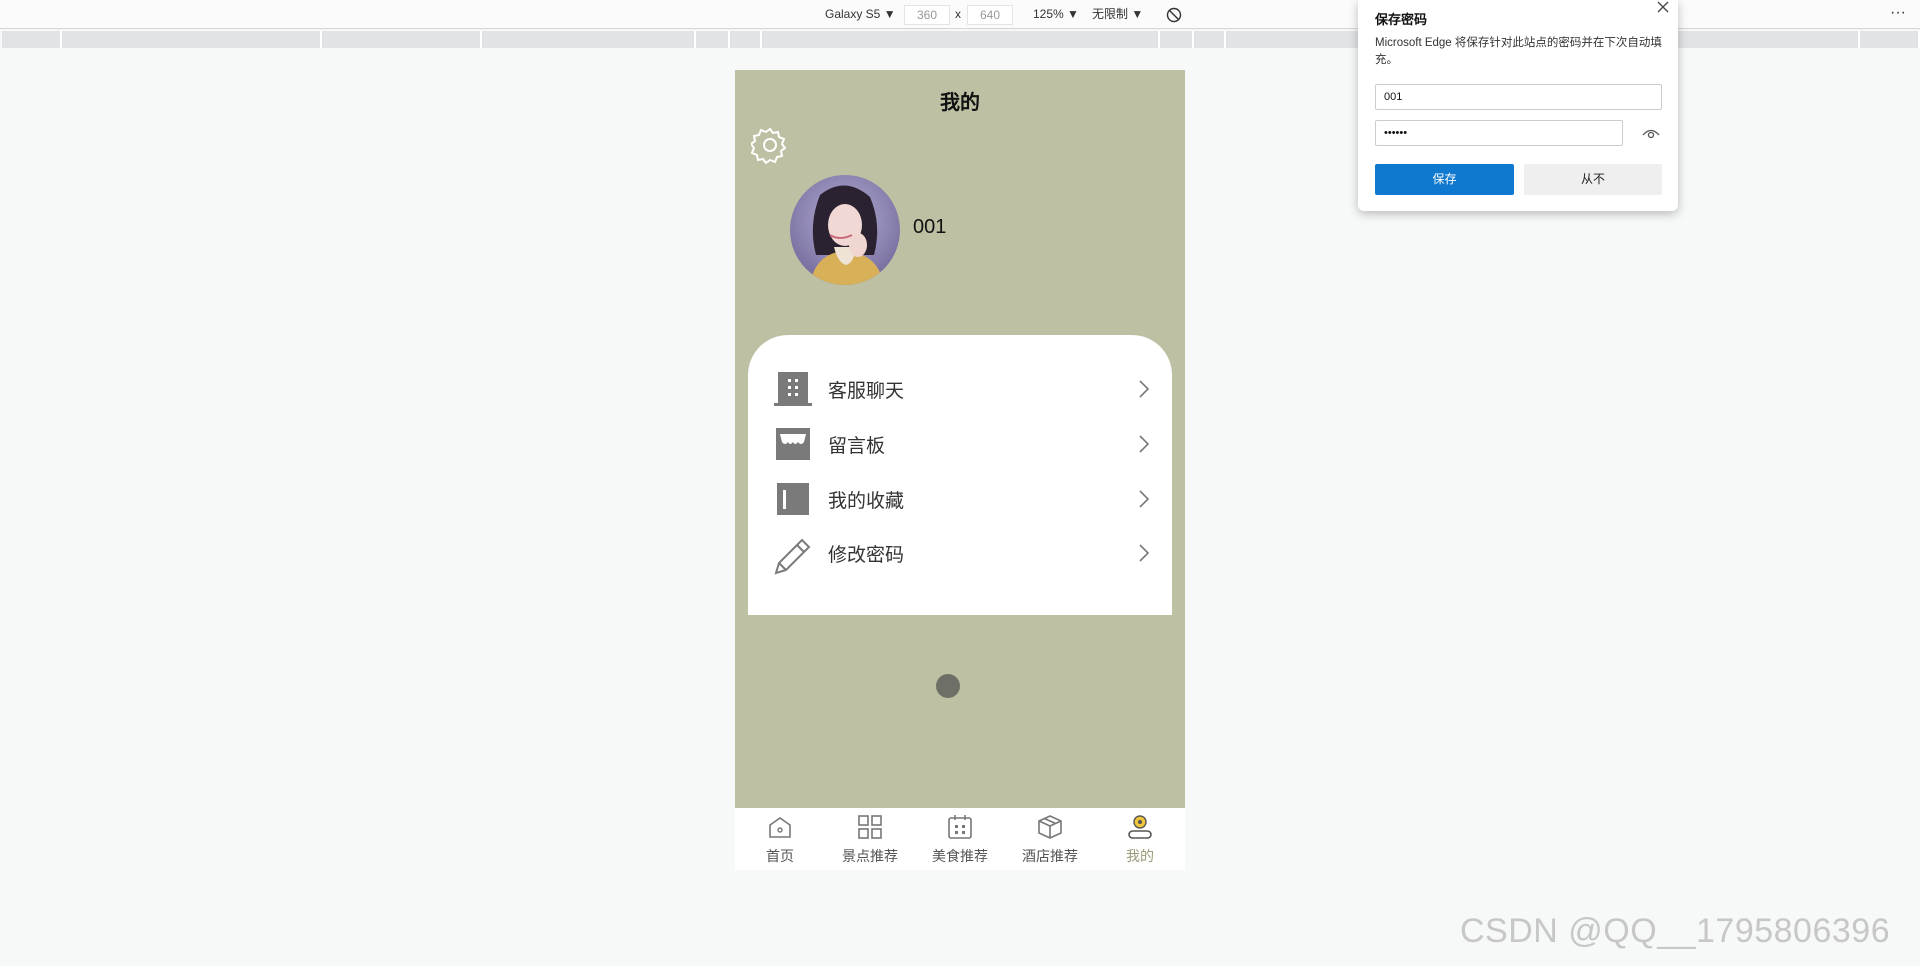  I want to click on menu-item-label: 留言板, so click(857, 446).